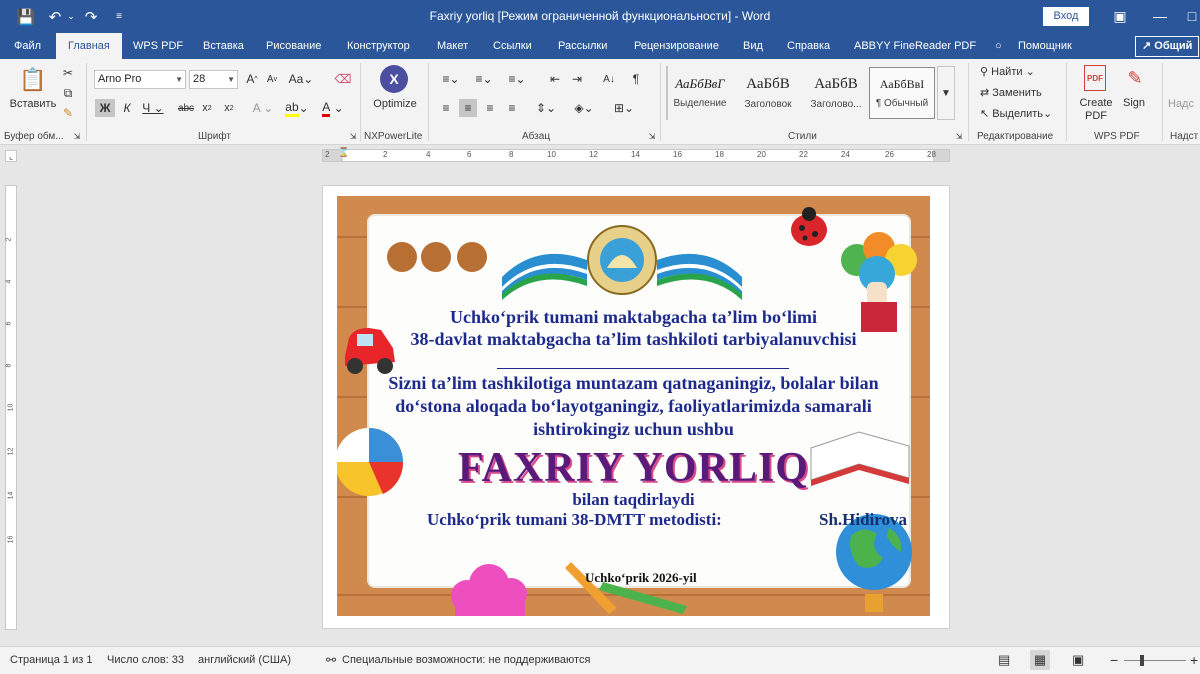 This screenshot has width=1200, height=674. I want to click on divider, so click(968, 102).